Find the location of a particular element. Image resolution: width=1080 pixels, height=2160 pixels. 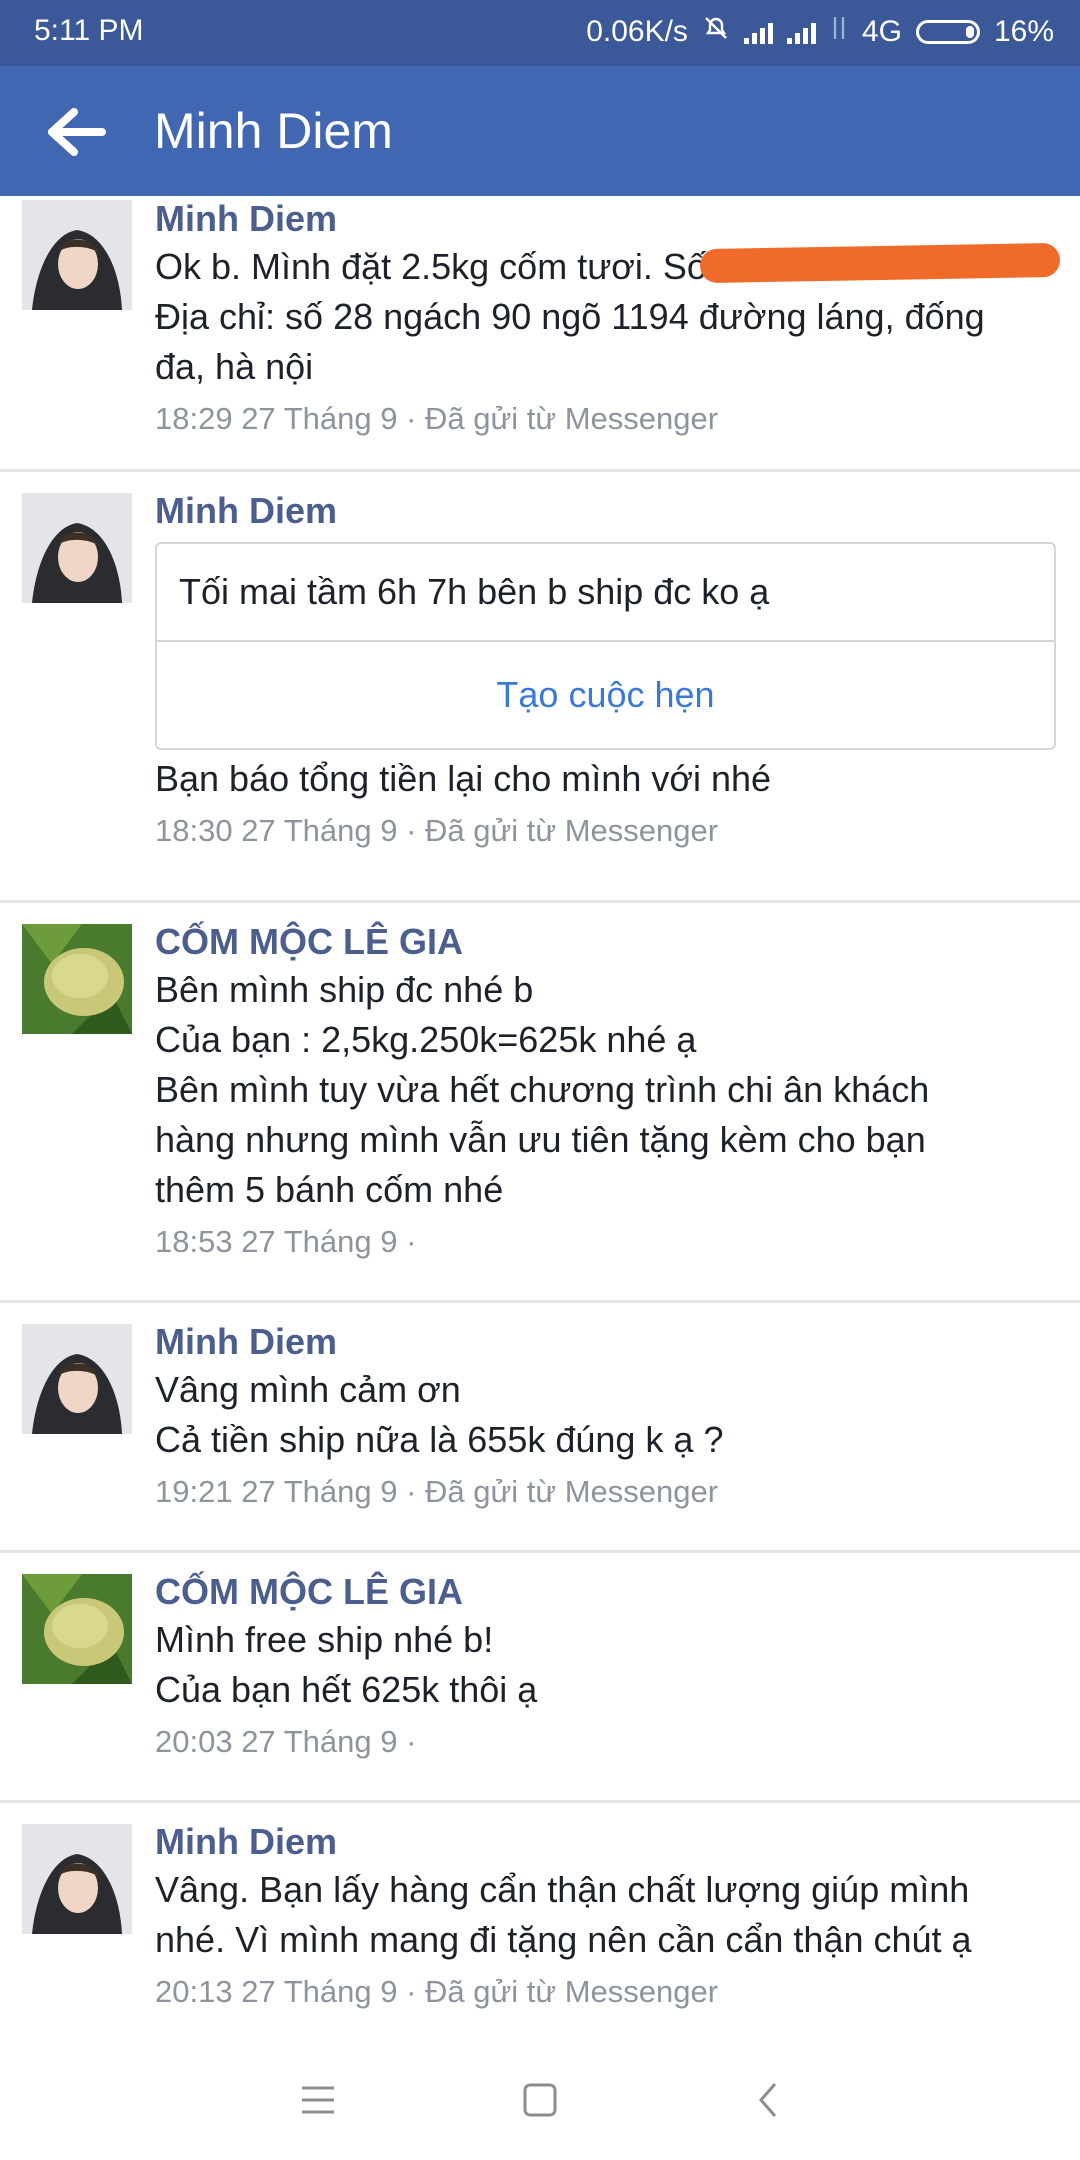

network-speed: 0.06K/s is located at coordinates (637, 31).